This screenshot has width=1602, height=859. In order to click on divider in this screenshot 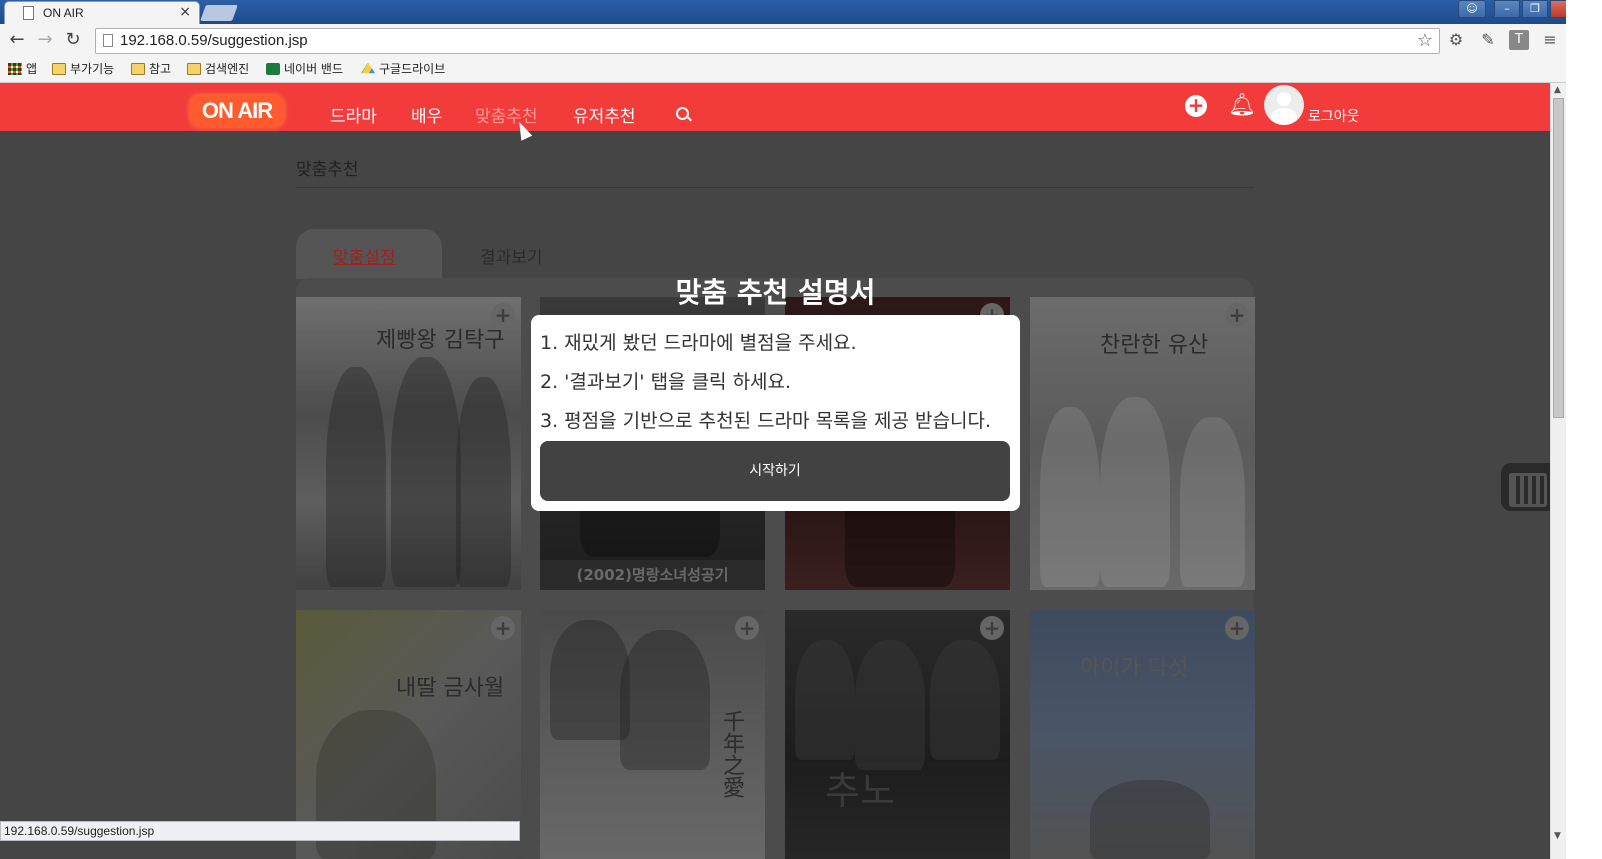, I will do `click(775, 187)`.